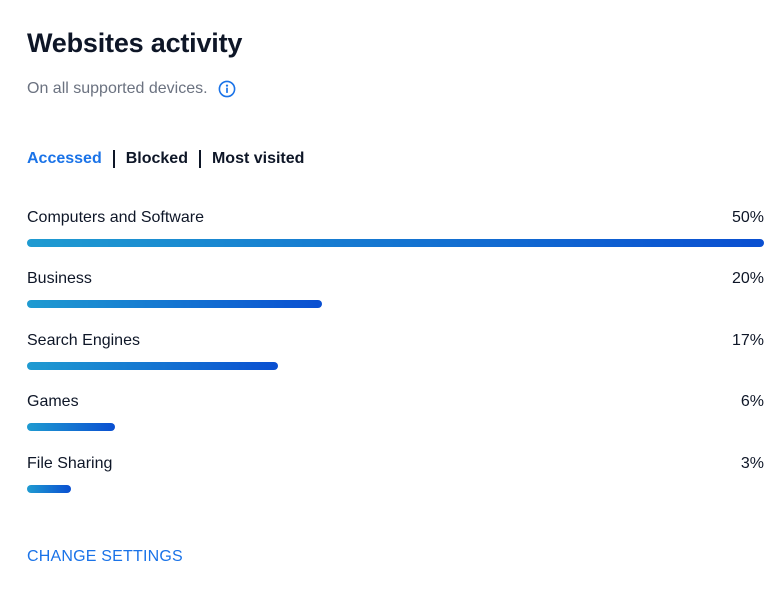 This screenshot has width=783, height=597. I want to click on subtitle: On all supported devices., so click(117, 88).